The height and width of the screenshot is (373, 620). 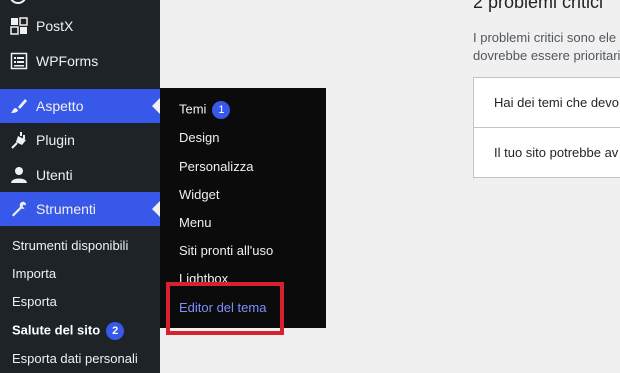 I want to click on flyout-item-label: Menu, so click(x=195, y=222).